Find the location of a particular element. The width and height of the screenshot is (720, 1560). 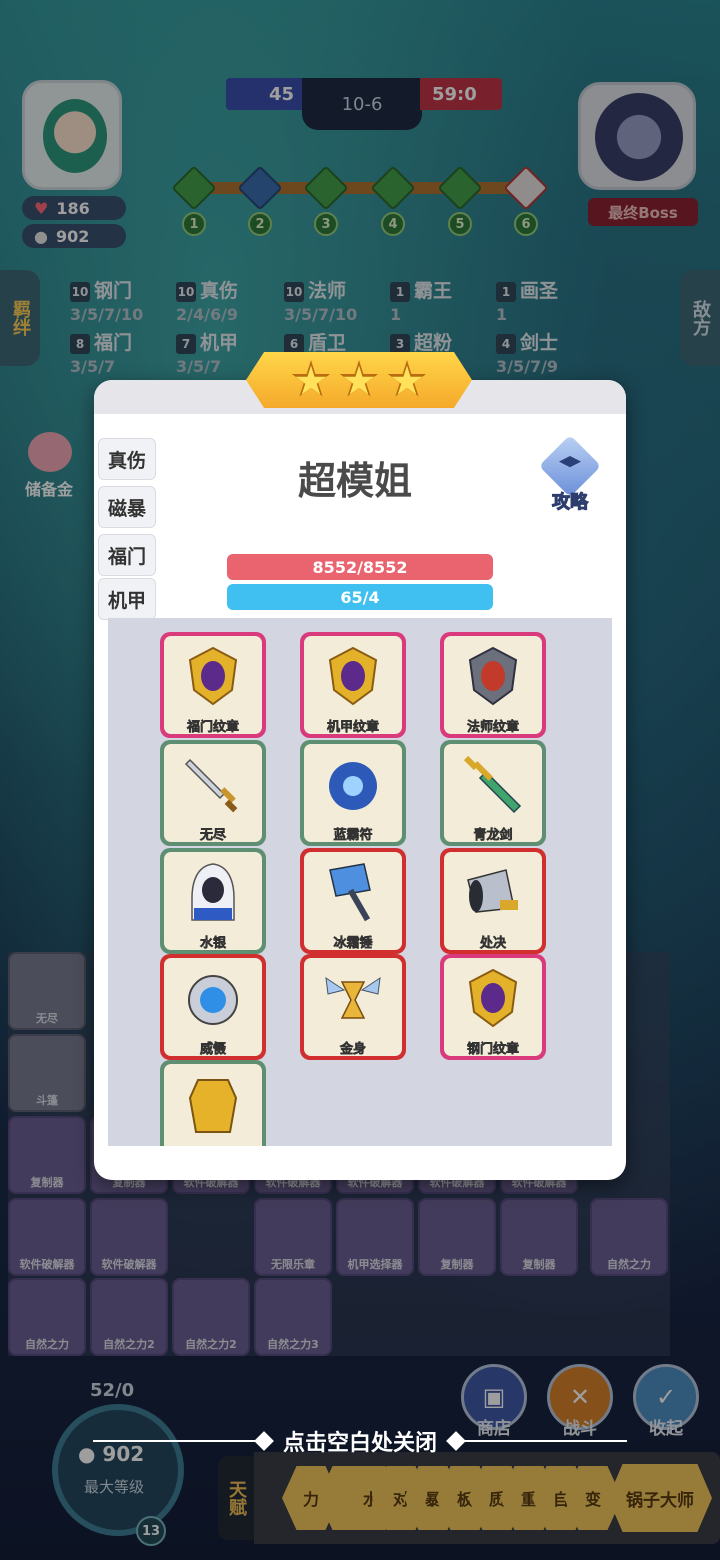

hero-trait-tab: 福门 is located at coordinates (127, 555).